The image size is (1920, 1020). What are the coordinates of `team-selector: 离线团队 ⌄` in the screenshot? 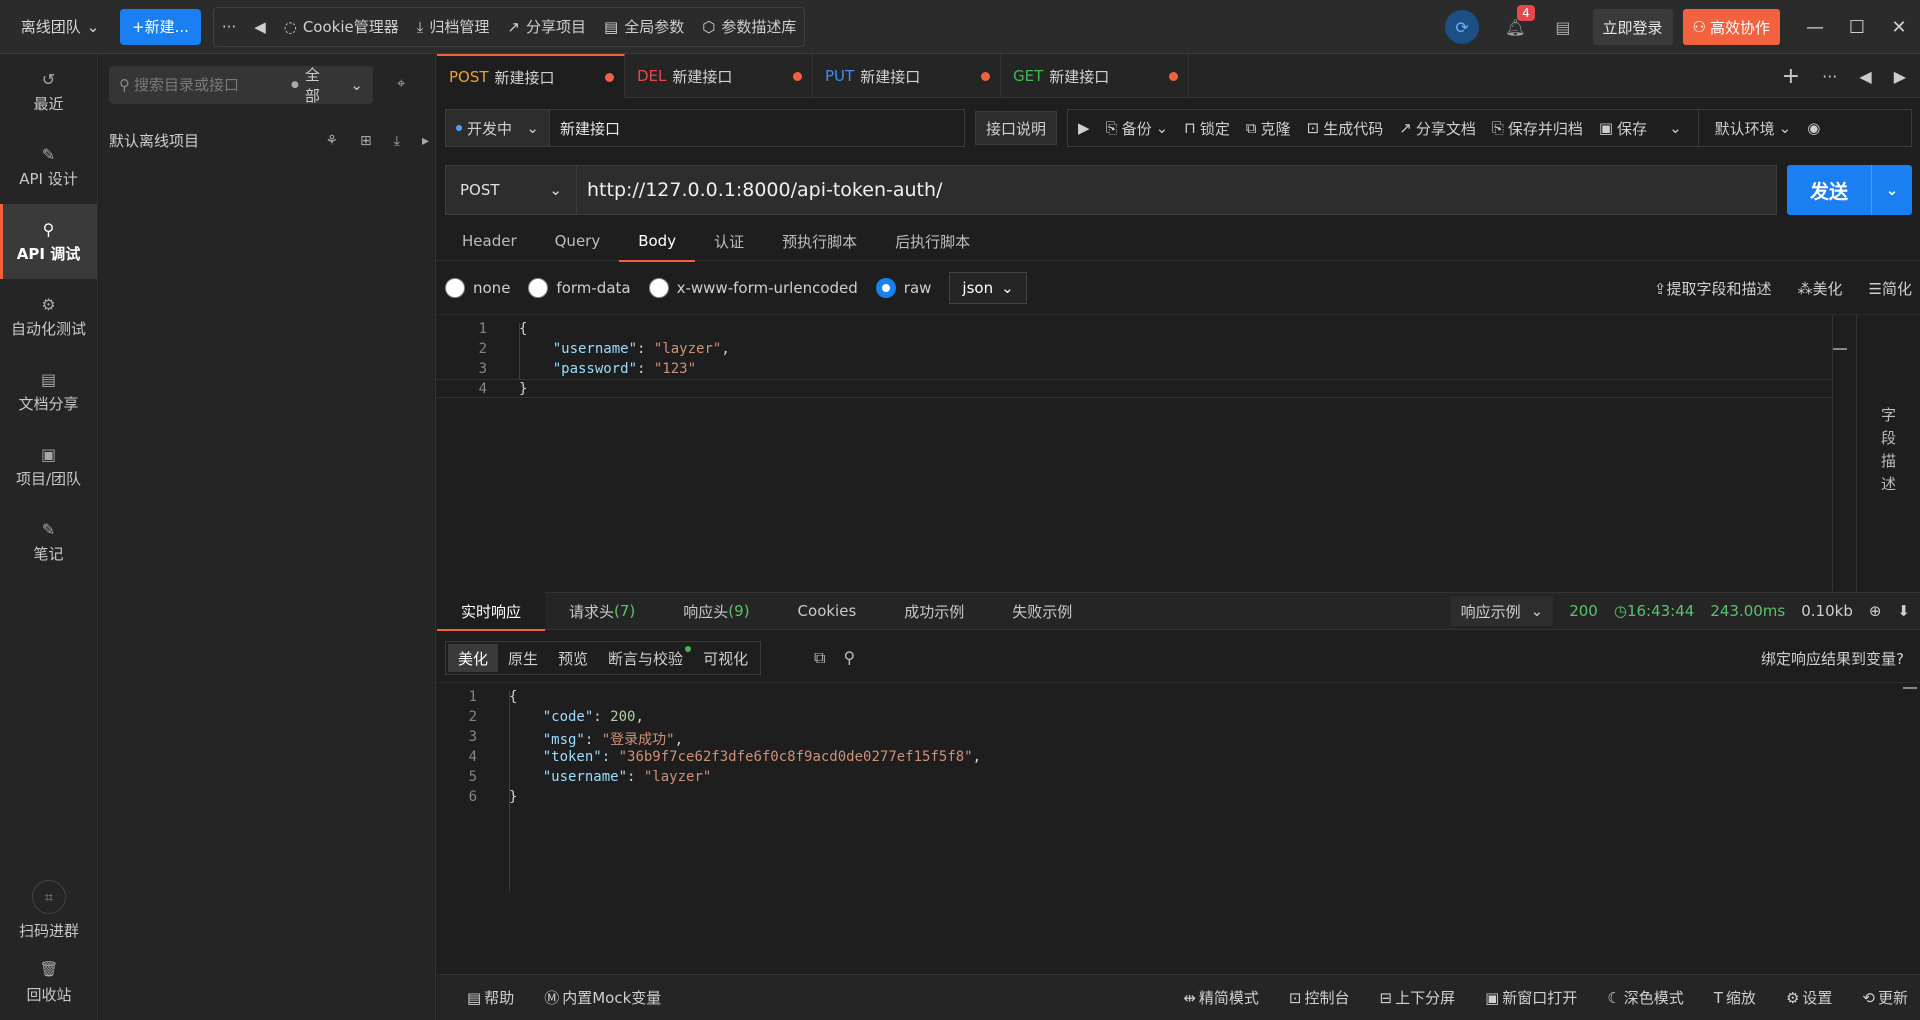 It's located at (60, 27).